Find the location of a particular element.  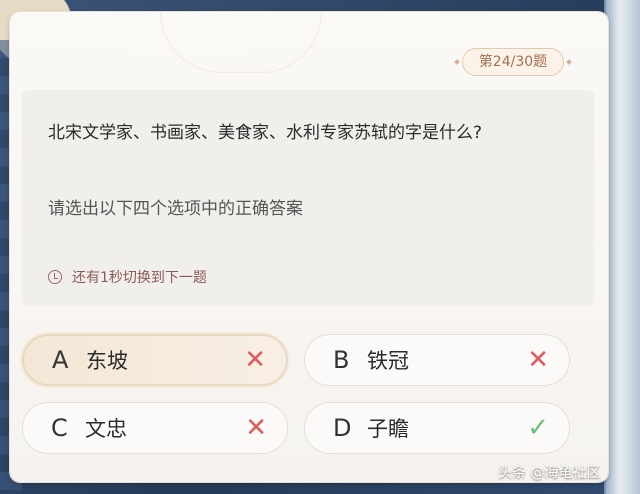

card-frame-edge is located at coordinates (622, 247).